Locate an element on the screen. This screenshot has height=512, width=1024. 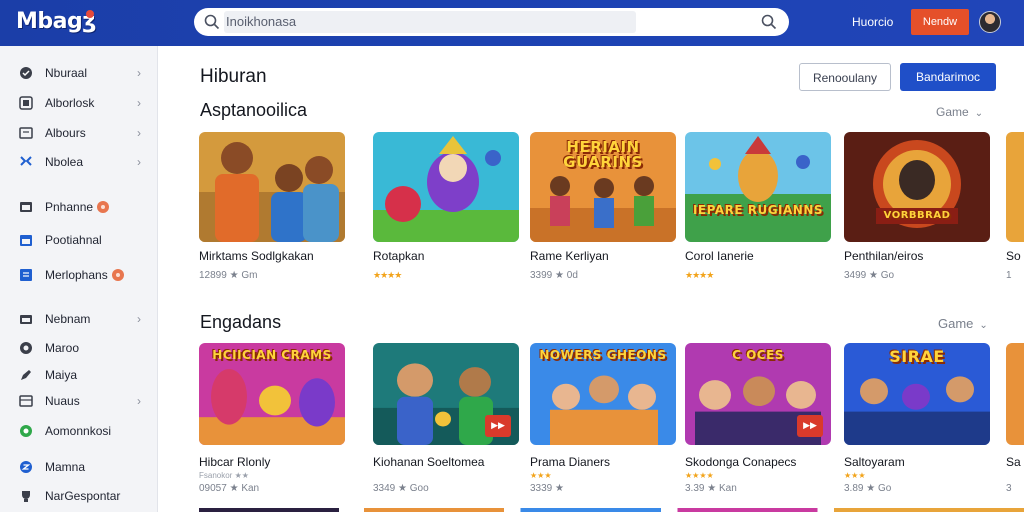
sidebar-item-11: Aomonnkosi is located at coordinates (79, 431).